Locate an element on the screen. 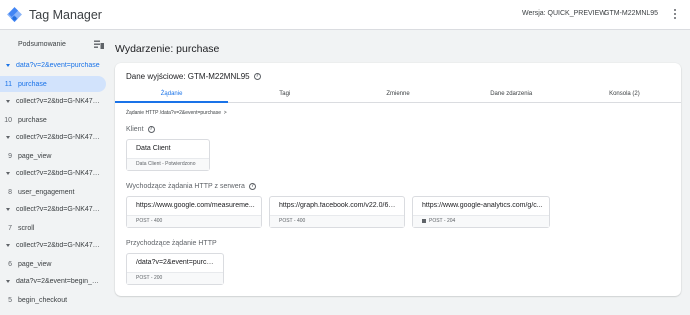  card-status: POST - 204 is located at coordinates (481, 221).